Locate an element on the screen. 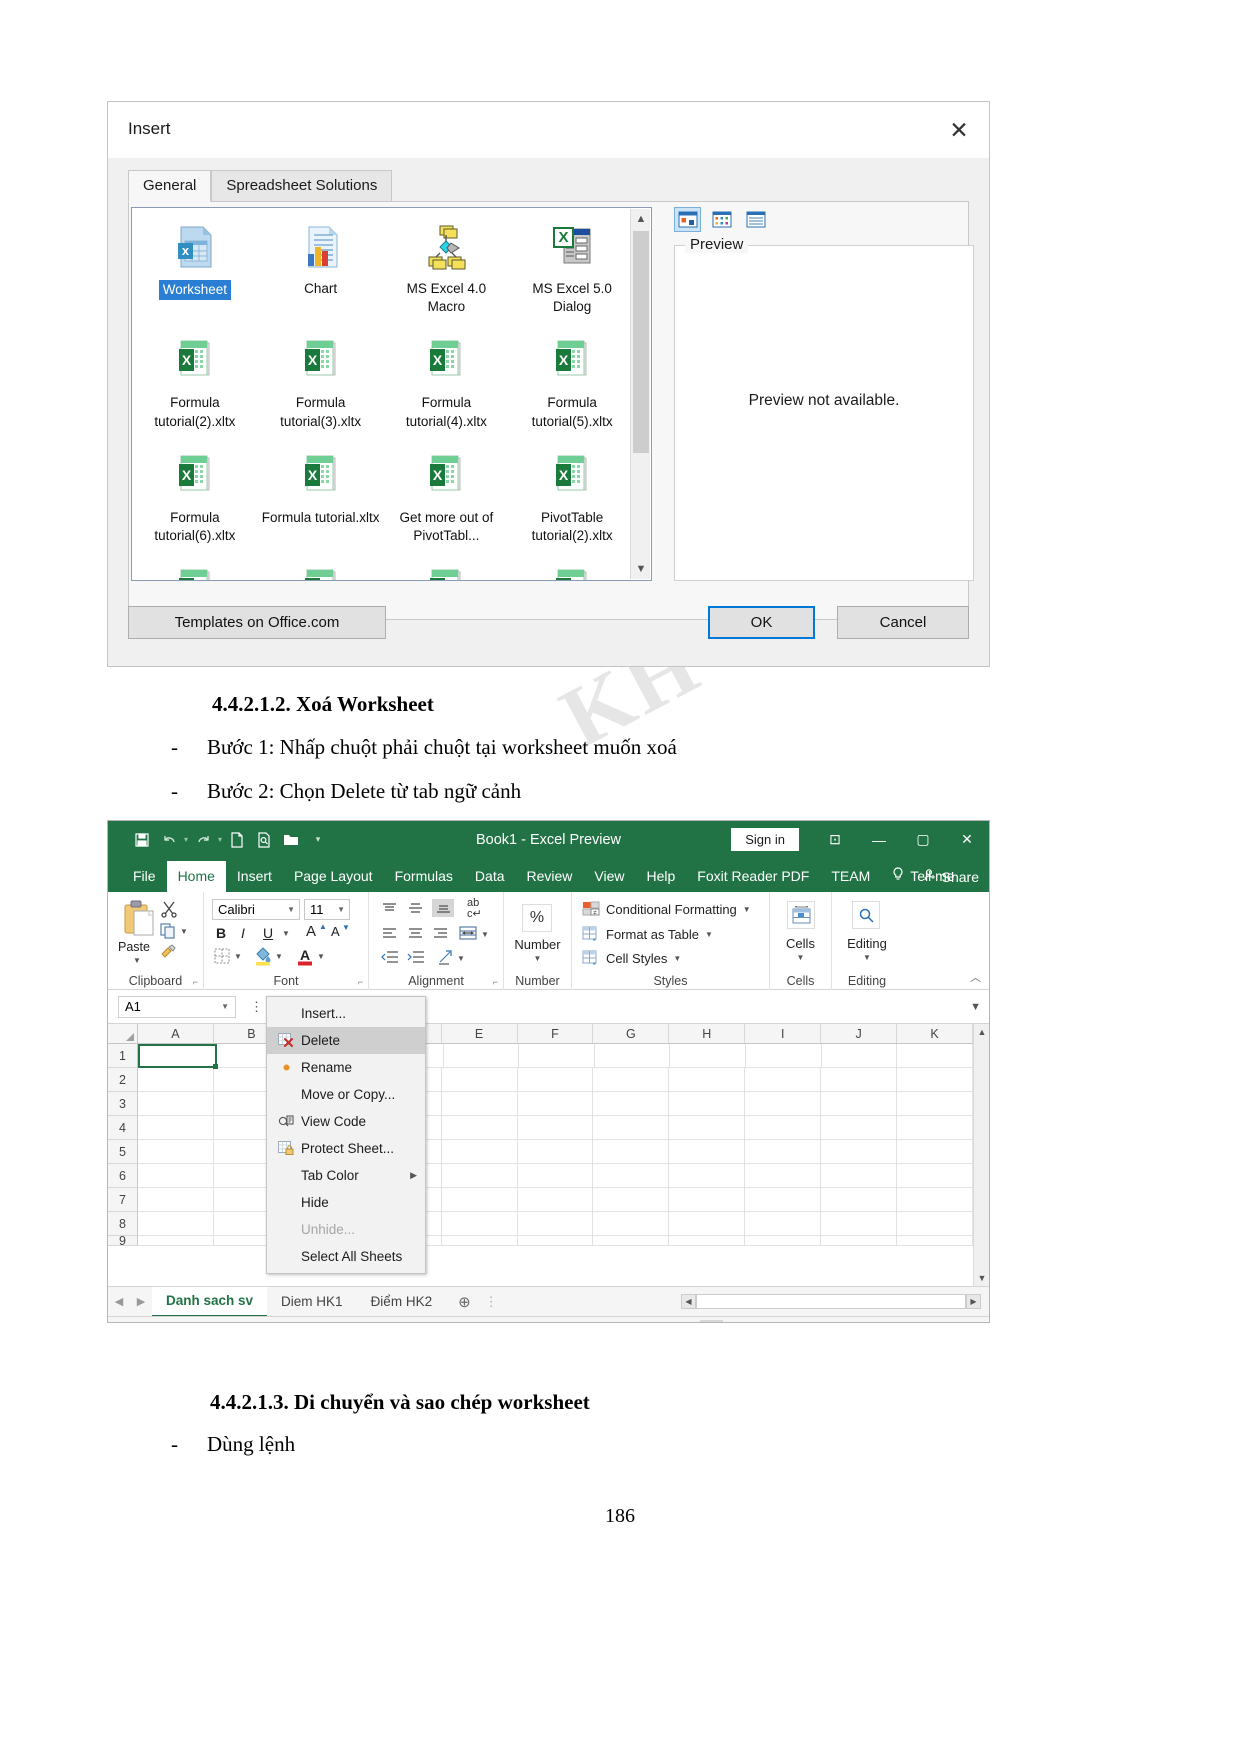 This screenshot has height=1753, width=1240. tab-page-layout: Page Layout is located at coordinates (333, 876).